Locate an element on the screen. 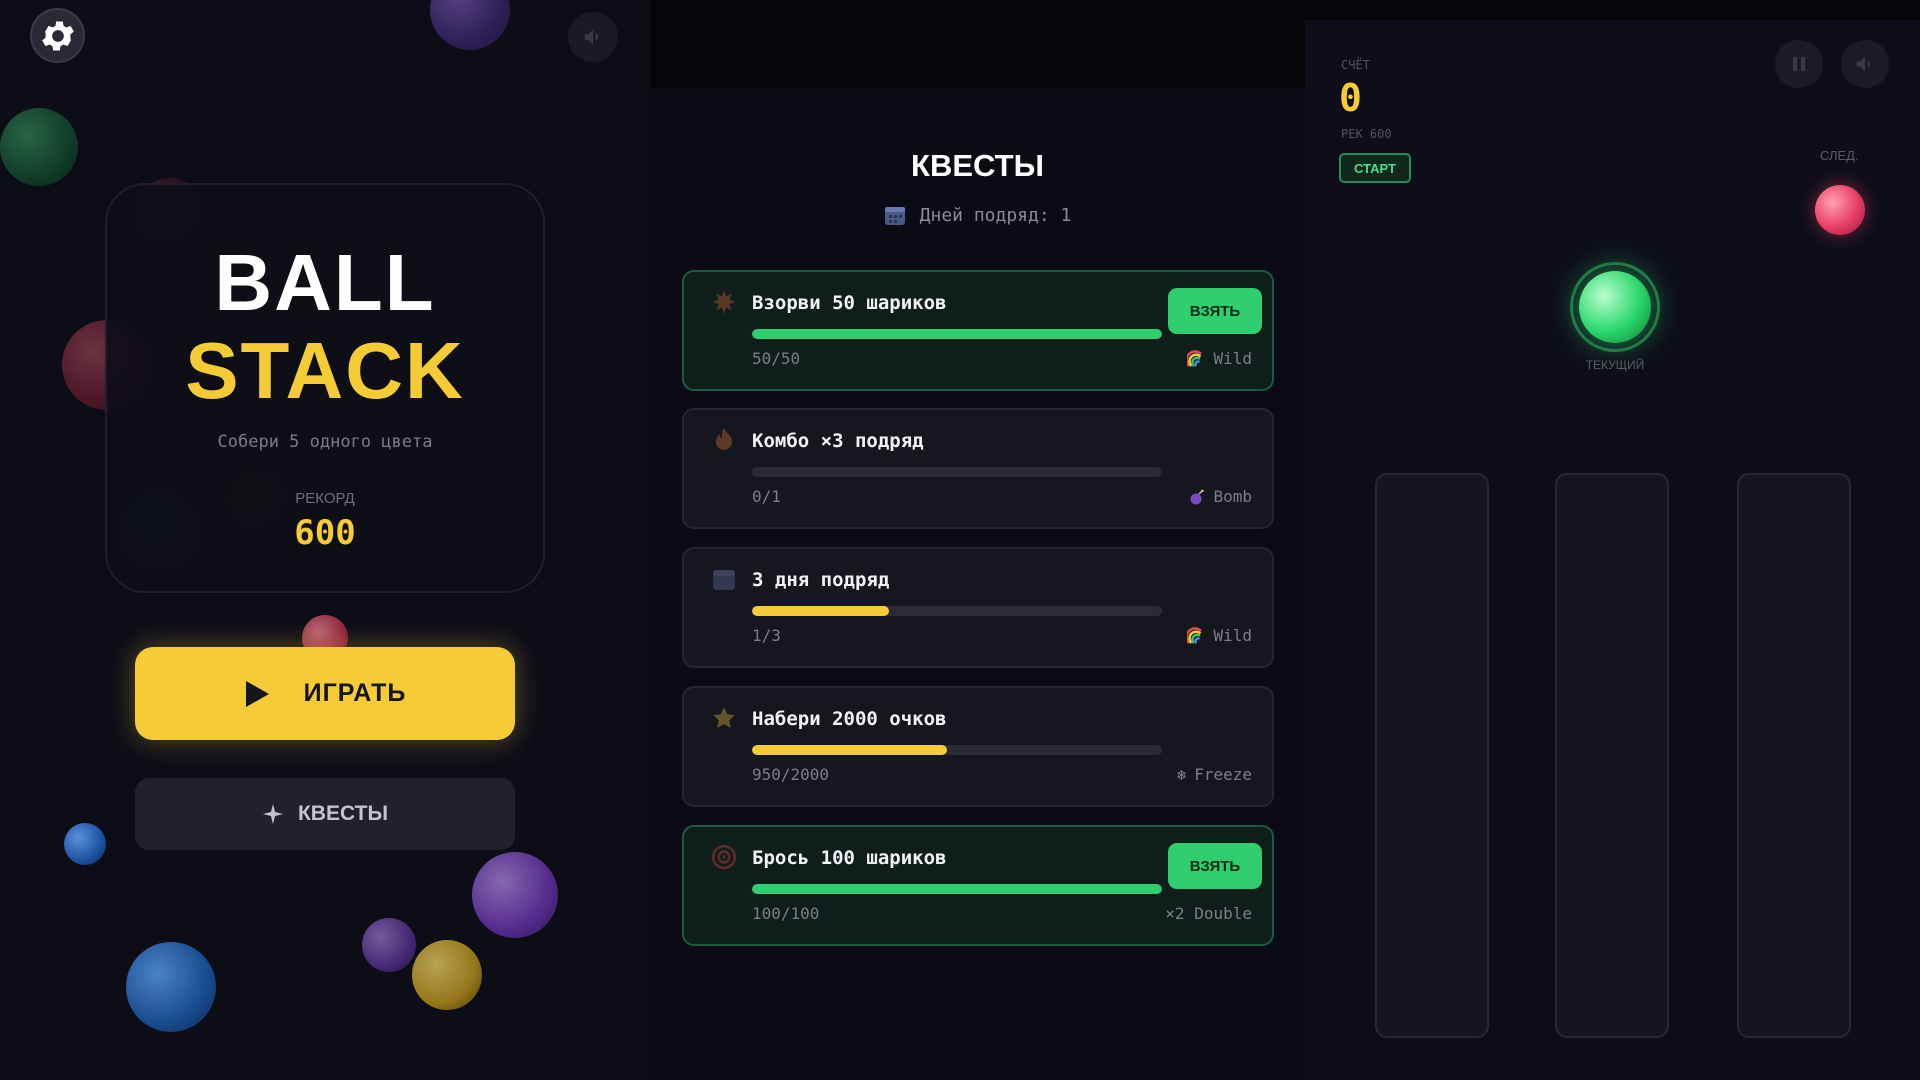 This screenshot has height=1080, width=1920. quest-reward: ×2 Double is located at coordinates (1208, 913).